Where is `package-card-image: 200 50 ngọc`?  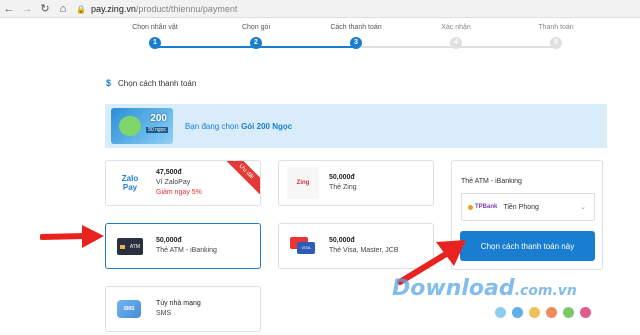 package-card-image: 200 50 ngọc is located at coordinates (142, 126).